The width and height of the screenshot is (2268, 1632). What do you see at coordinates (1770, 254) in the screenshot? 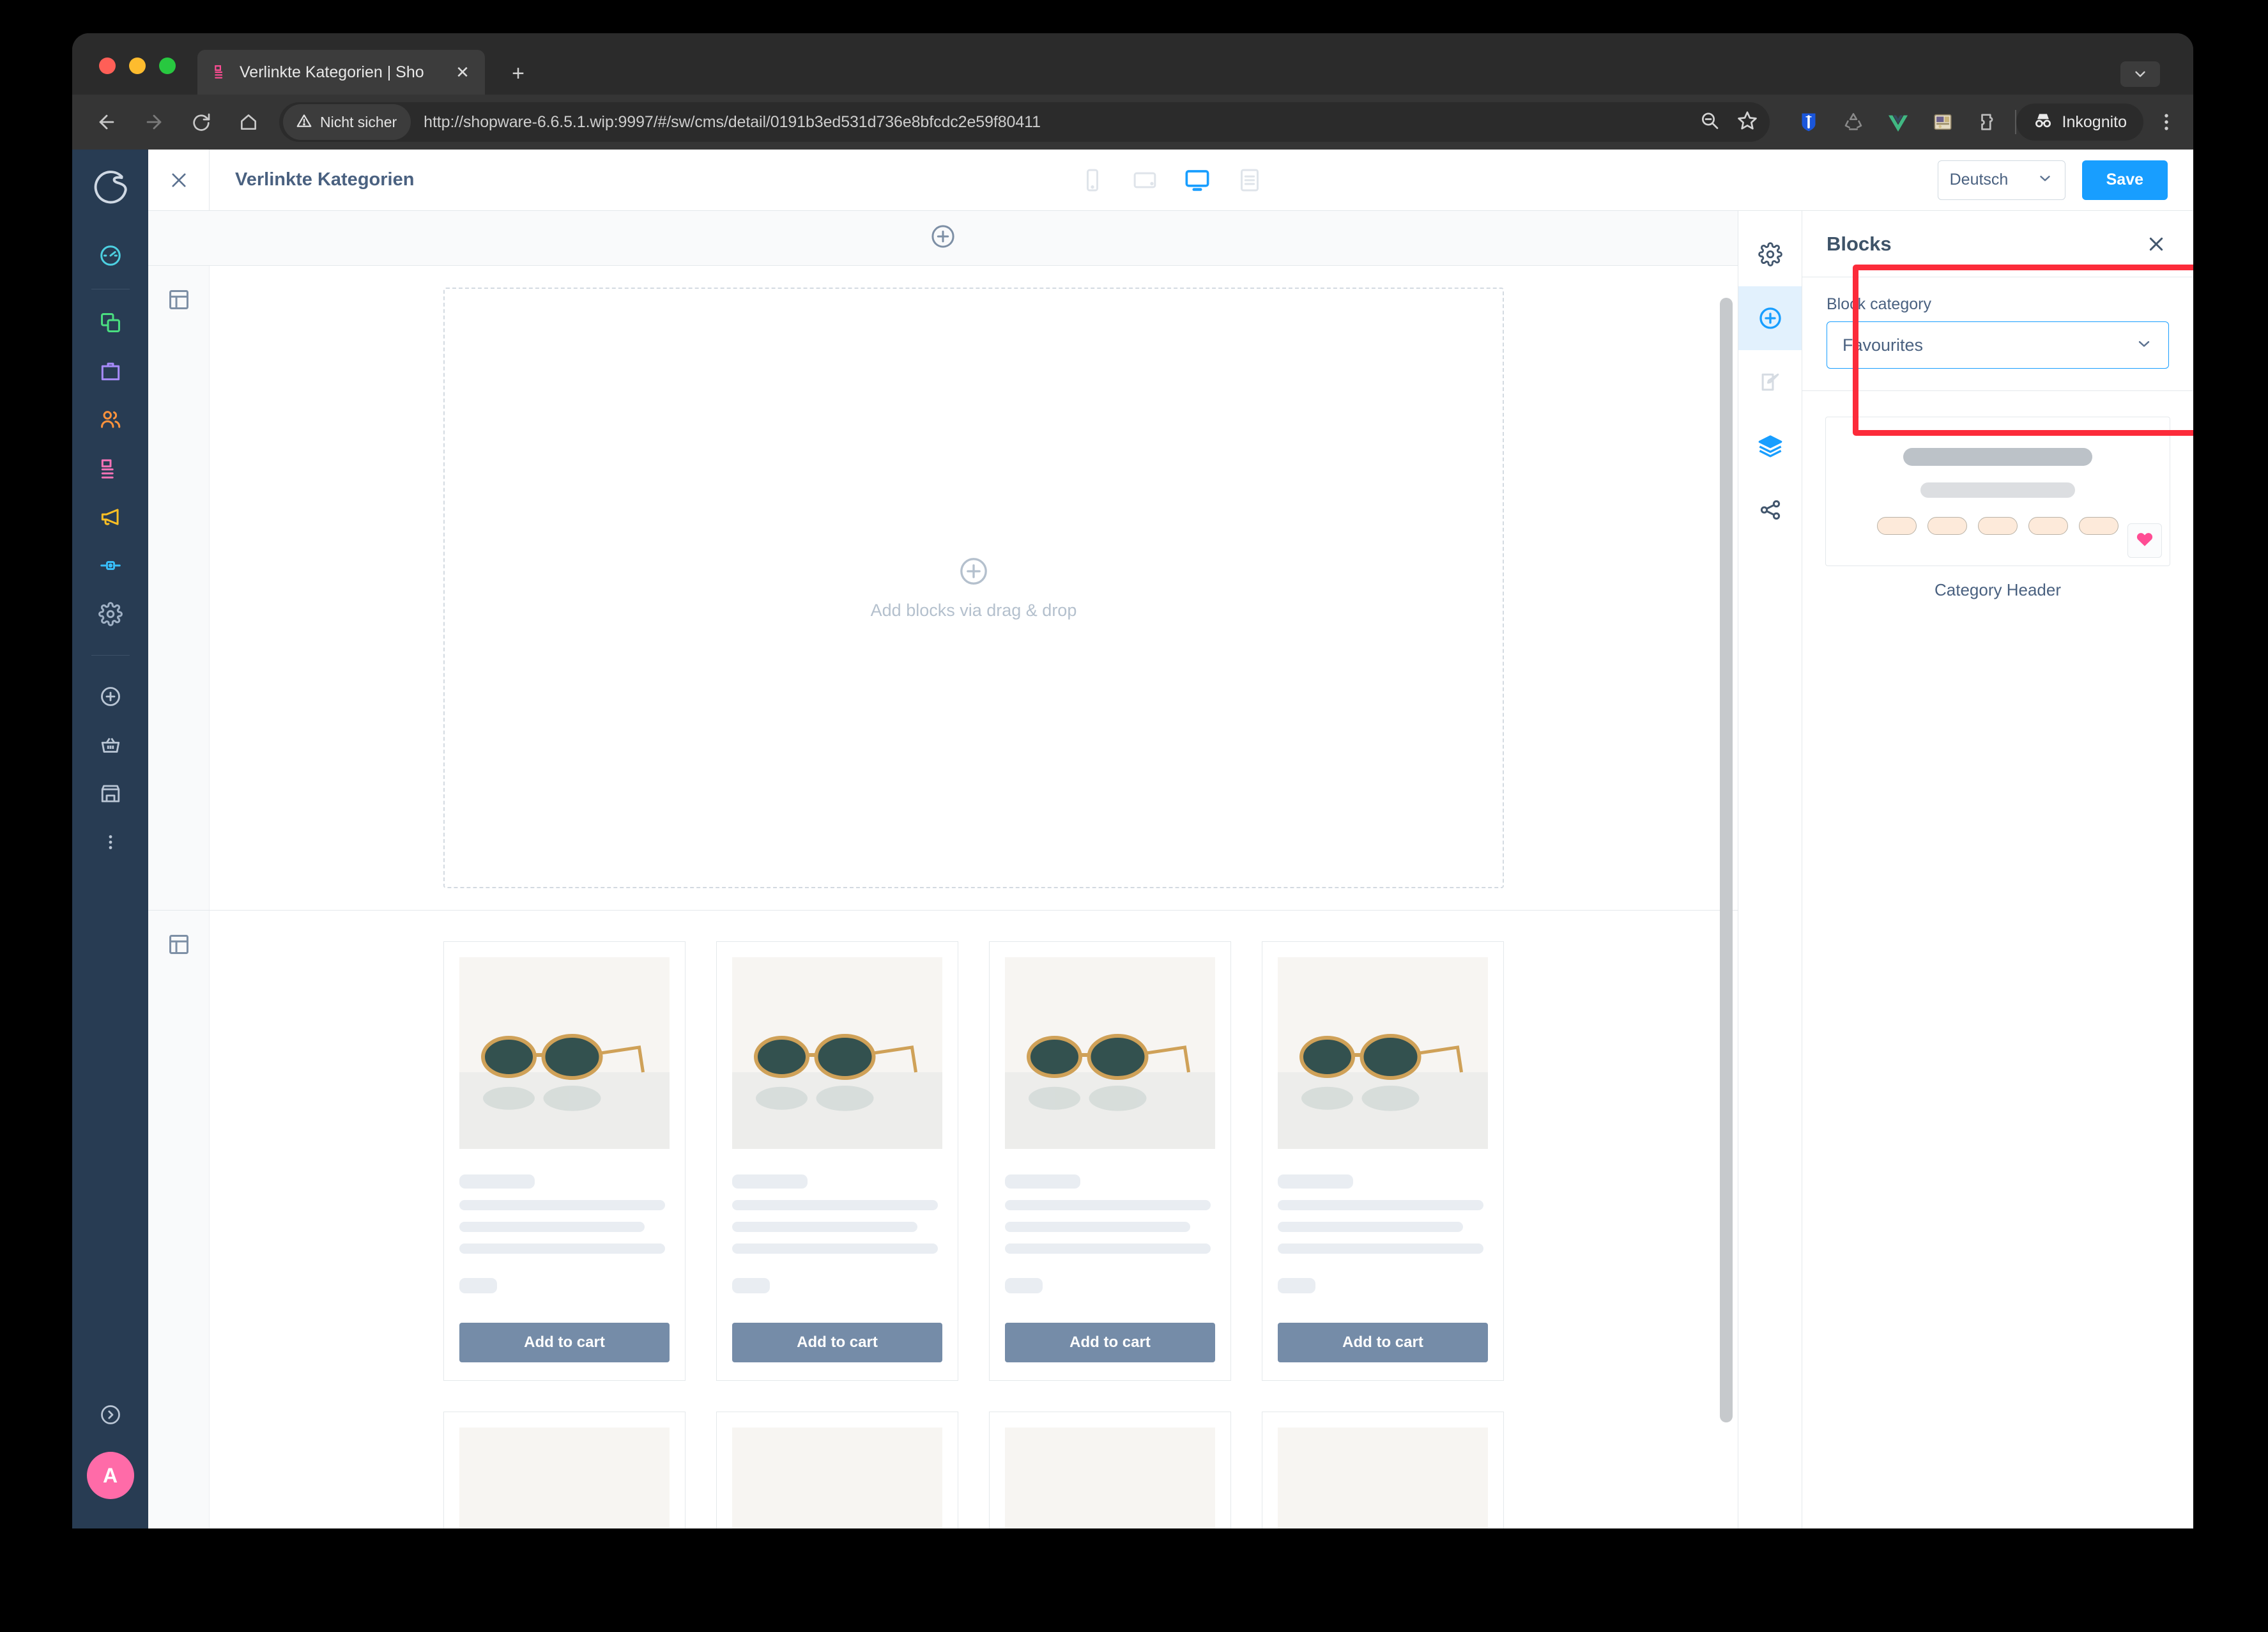
I see `rail-item-settings` at bounding box center [1770, 254].